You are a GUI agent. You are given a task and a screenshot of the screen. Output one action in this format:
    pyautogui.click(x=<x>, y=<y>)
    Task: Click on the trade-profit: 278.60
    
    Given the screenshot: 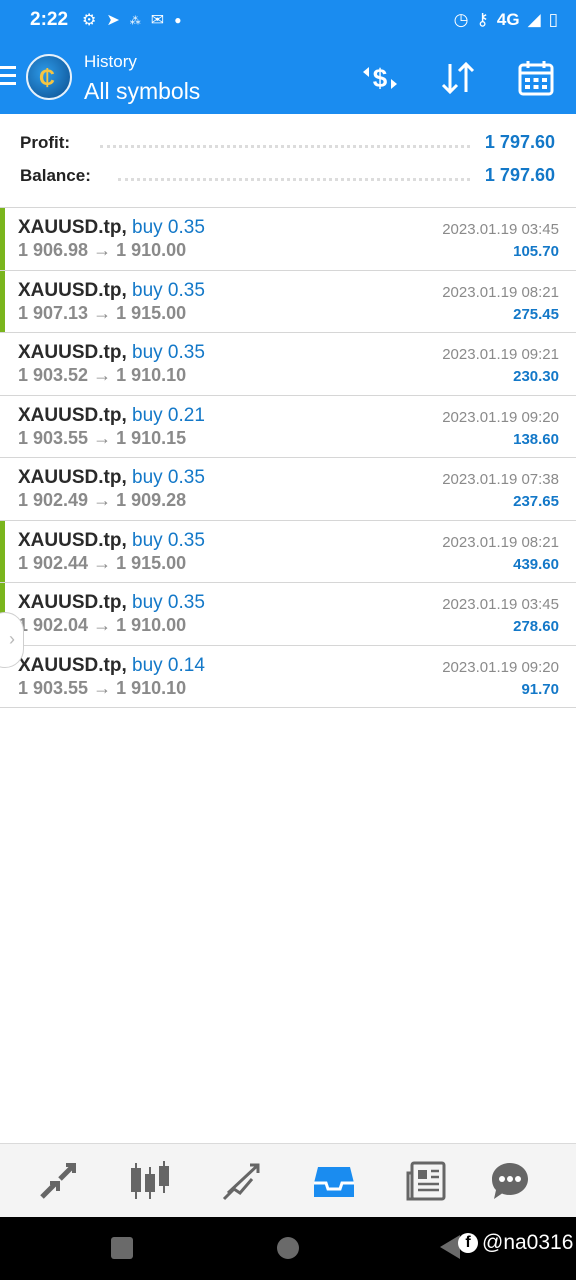 What is the action you would take?
    pyautogui.click(x=536, y=626)
    